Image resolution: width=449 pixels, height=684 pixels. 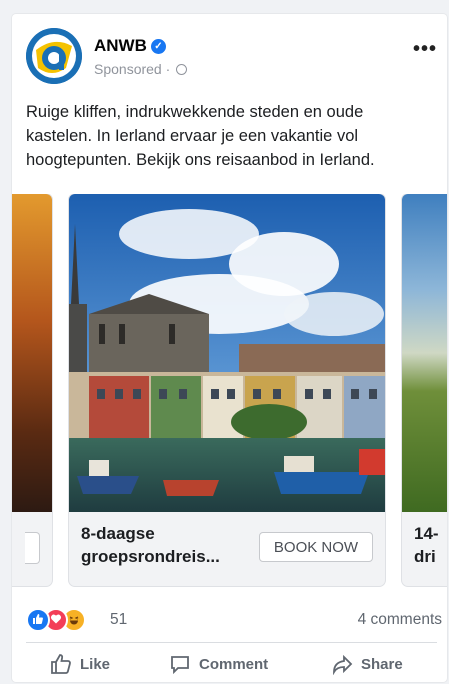 What do you see at coordinates (80, 665) in the screenshot?
I see `like-button: Like` at bounding box center [80, 665].